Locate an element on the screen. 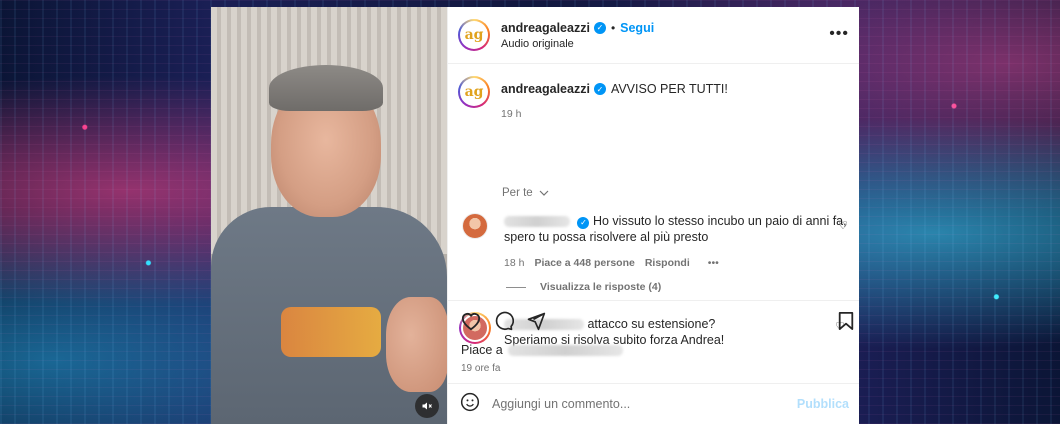 The image size is (1060, 424). share-button is located at coordinates (536, 321).